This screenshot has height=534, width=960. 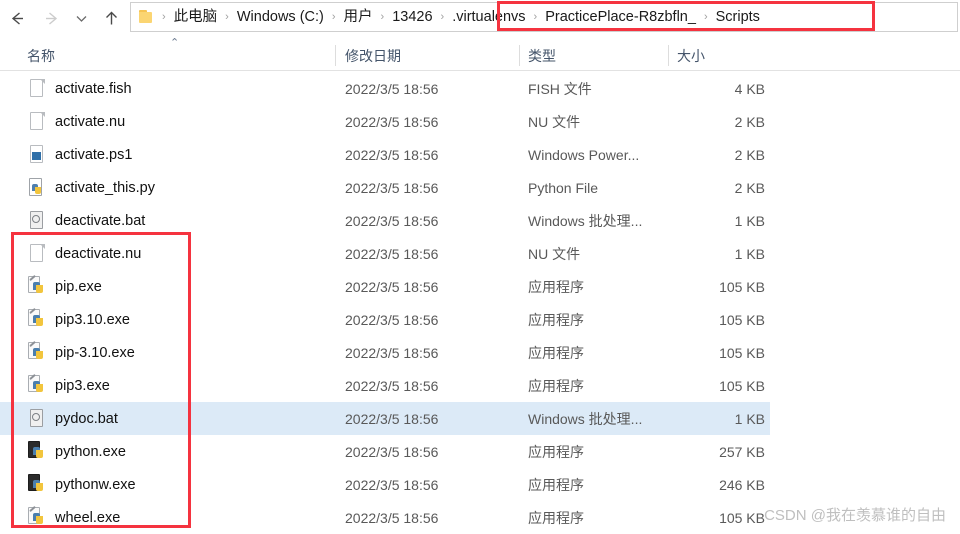 I want to click on file-name-cell: deactivate.bat, so click(x=86, y=220).